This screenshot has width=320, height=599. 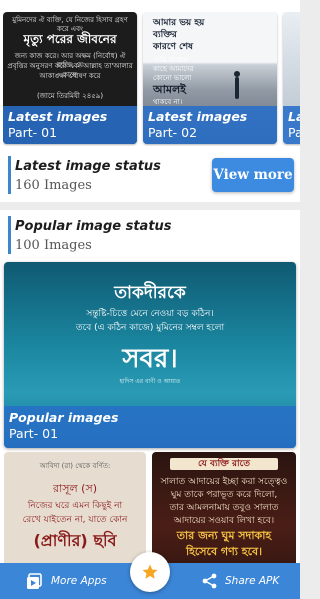 I want to click on artwork-text: আদায়ের সওয়াব লিখা হবে।, so click(x=224, y=521).